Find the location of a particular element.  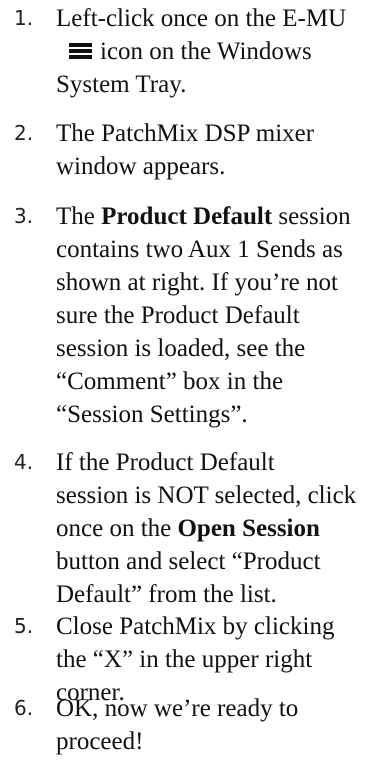

step-line: session is loaded, see the is located at coordinates (181, 348).